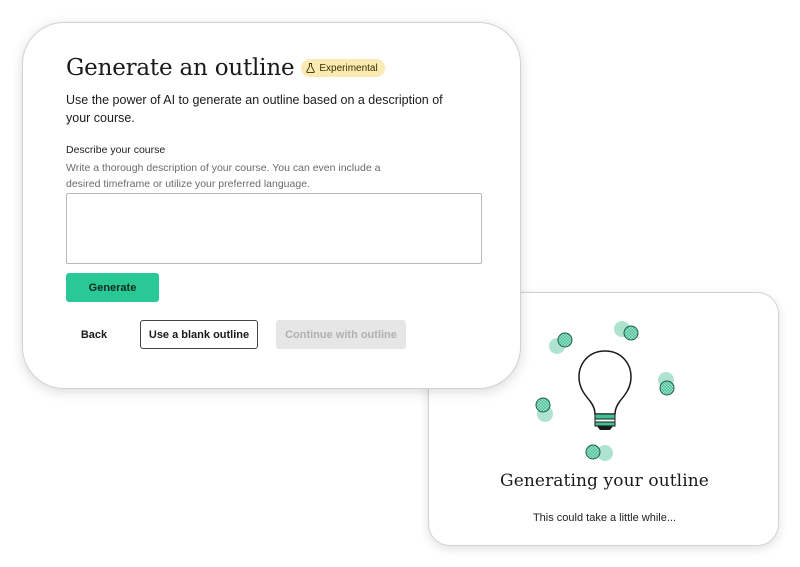  I want to click on back-button: Back, so click(94, 334).